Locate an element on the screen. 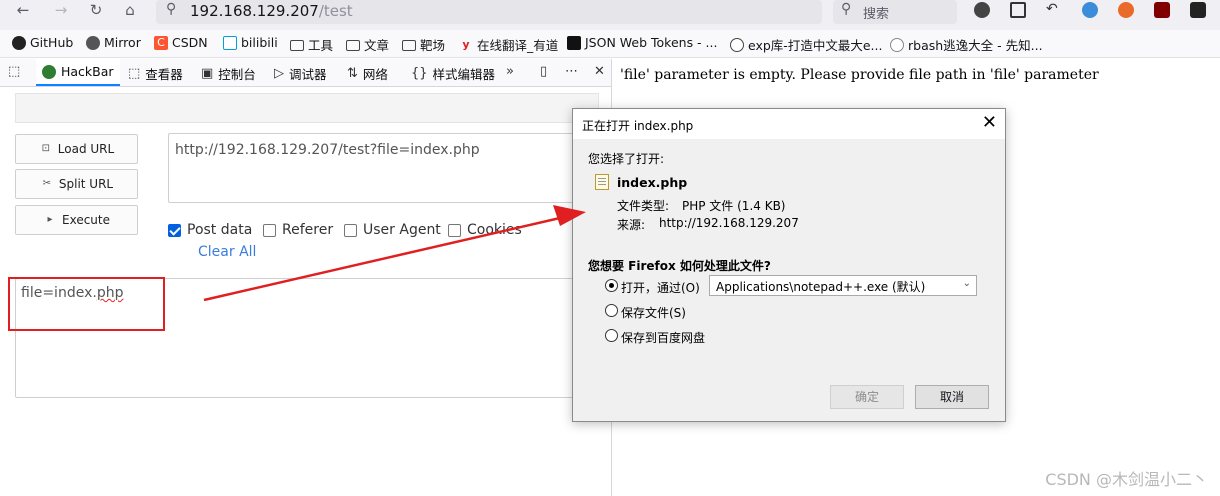 Image resolution: width=1220 pixels, height=496 pixels. style-editor-icon: {} is located at coordinates (419, 73).